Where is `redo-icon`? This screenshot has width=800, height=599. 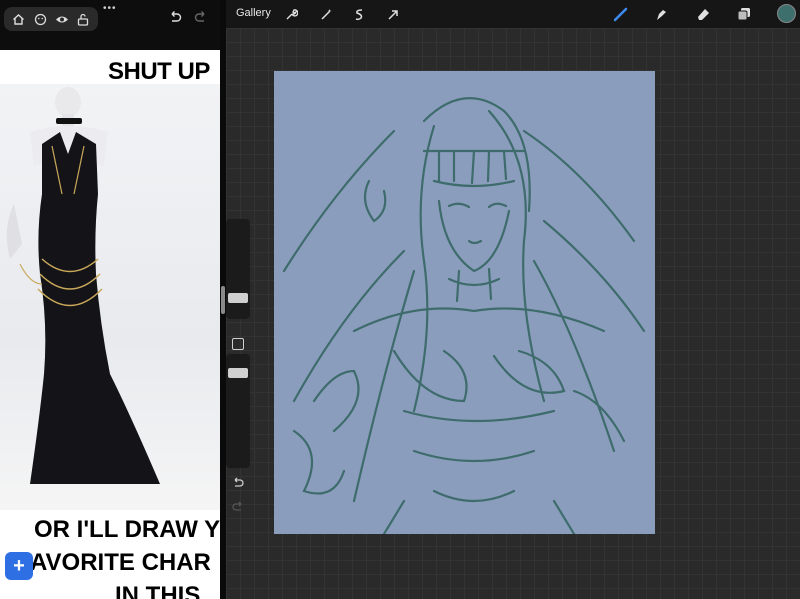 redo-icon is located at coordinates (201, 19).